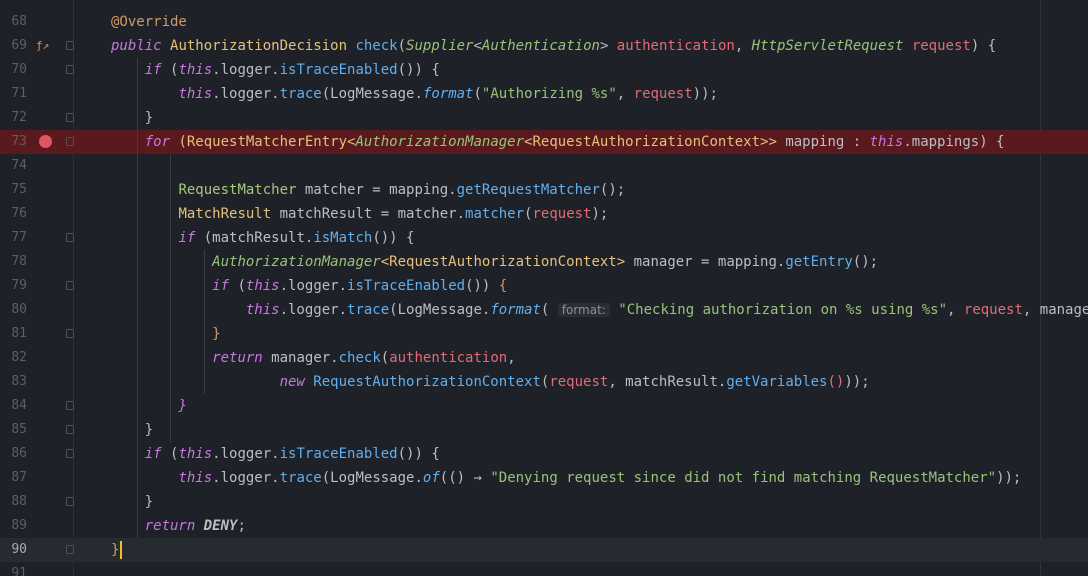  What do you see at coordinates (13, 478) in the screenshot?
I see `line-number: 87` at bounding box center [13, 478].